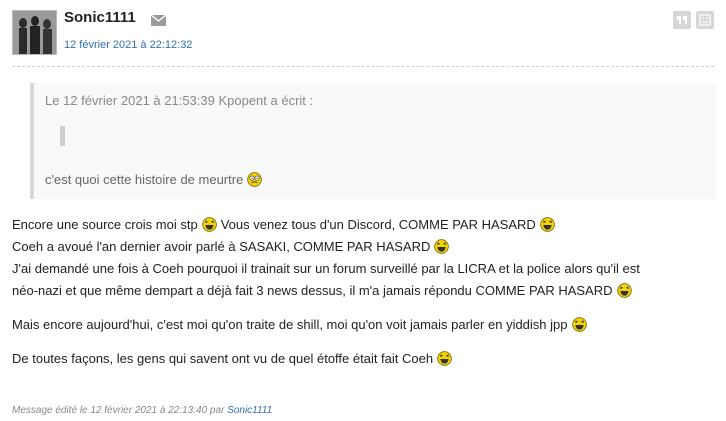 Image resolution: width=726 pixels, height=421 pixels. Describe the element at coordinates (693, 20) in the screenshot. I see `post-actions` at that location.